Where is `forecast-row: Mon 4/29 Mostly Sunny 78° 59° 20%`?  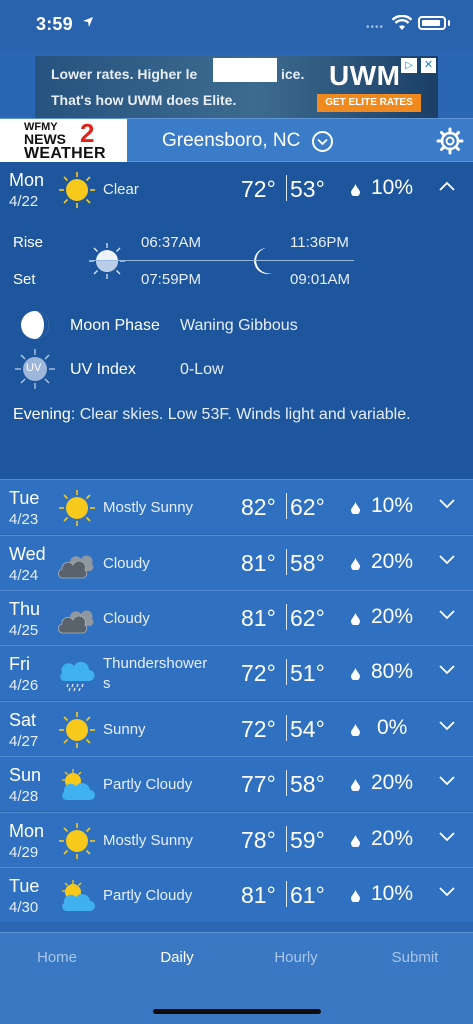
forecast-row: Mon 4/29 Mostly Sunny 78° 59° 20% is located at coordinates (236, 839).